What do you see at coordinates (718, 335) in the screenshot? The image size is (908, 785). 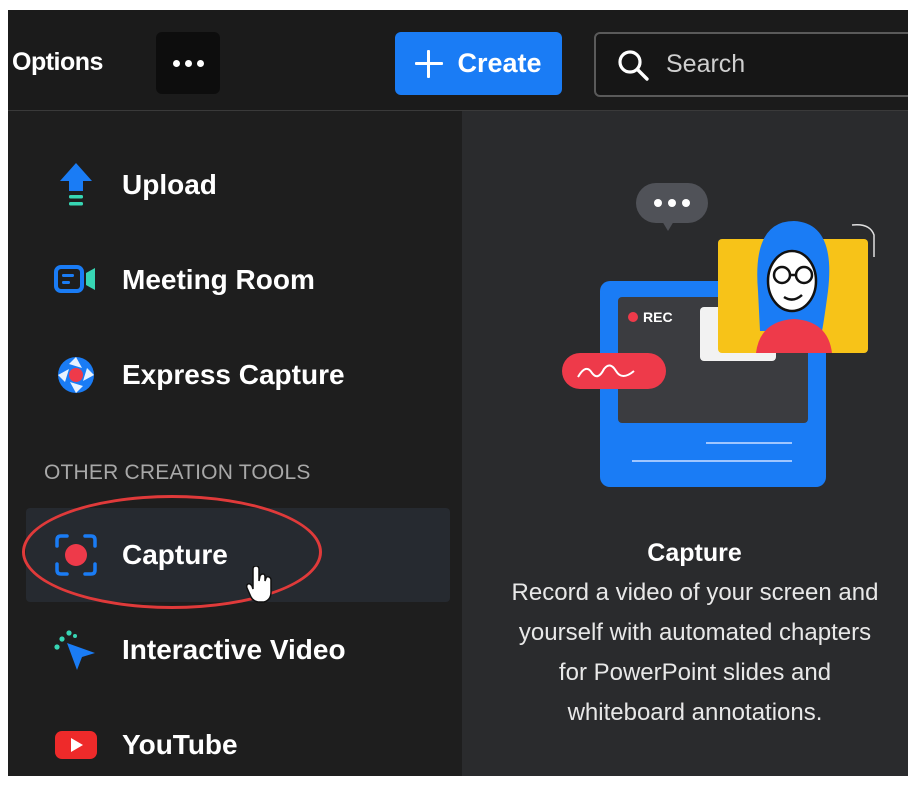 I see `capture-illustration: REC` at bounding box center [718, 335].